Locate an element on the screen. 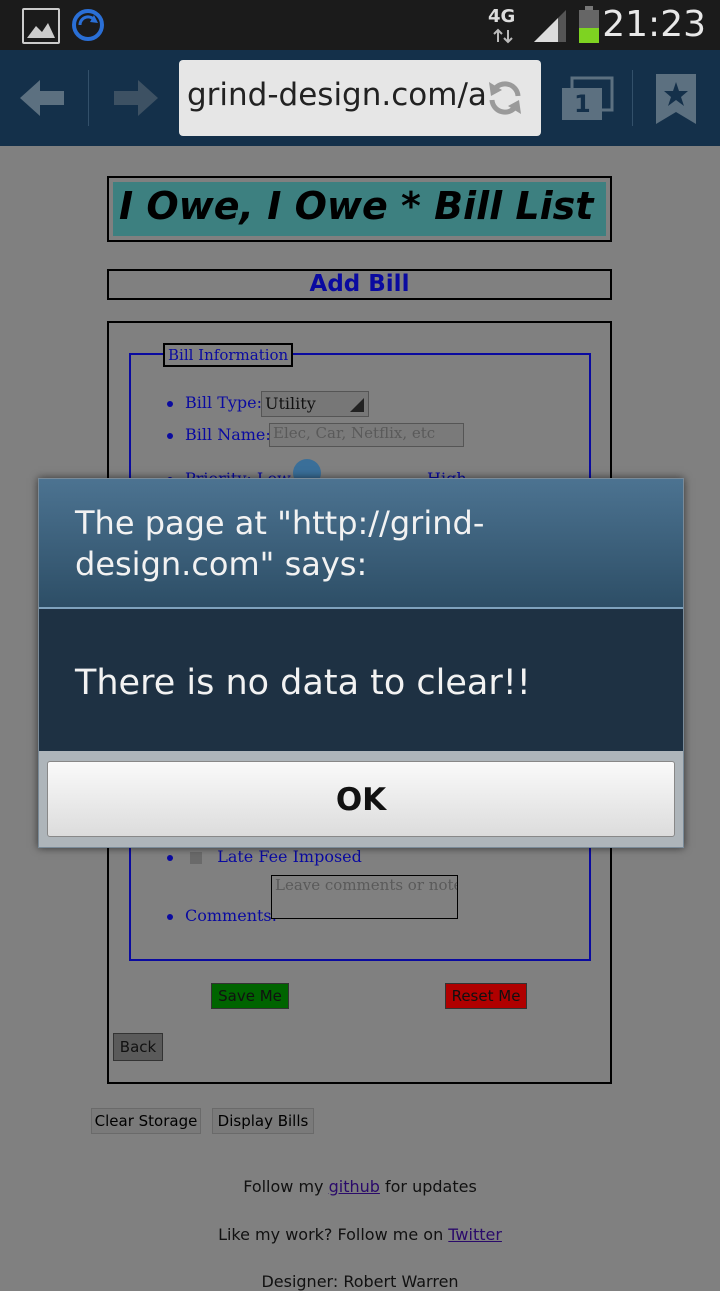  follow-twitter-text: Like my work? Follow me on Twitter is located at coordinates (360, 1234).